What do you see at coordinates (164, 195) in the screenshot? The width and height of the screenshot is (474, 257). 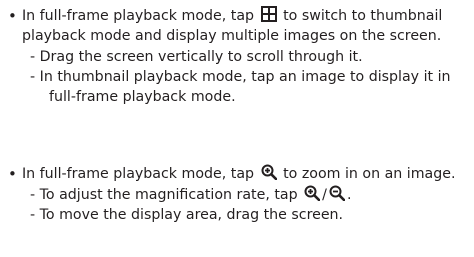 I see `sub-item-magnification-text: - To adjust the magnification rate, tap` at bounding box center [164, 195].